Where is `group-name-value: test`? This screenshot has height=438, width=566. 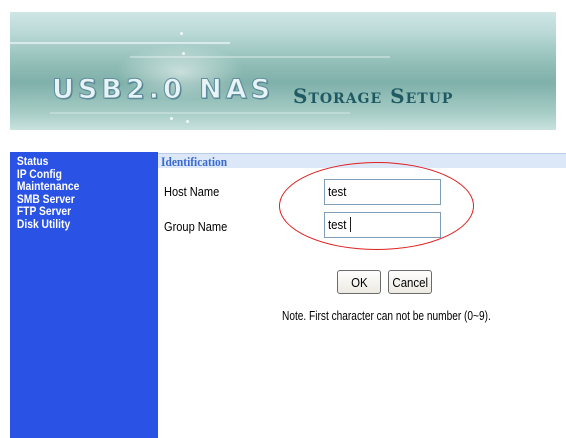 group-name-value: test is located at coordinates (337, 224).